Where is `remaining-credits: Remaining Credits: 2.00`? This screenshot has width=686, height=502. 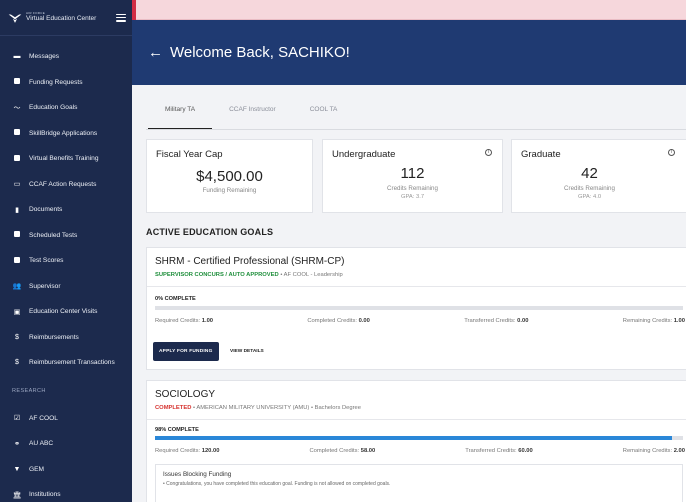 remaining-credits: Remaining Credits: 2.00 is located at coordinates (653, 451).